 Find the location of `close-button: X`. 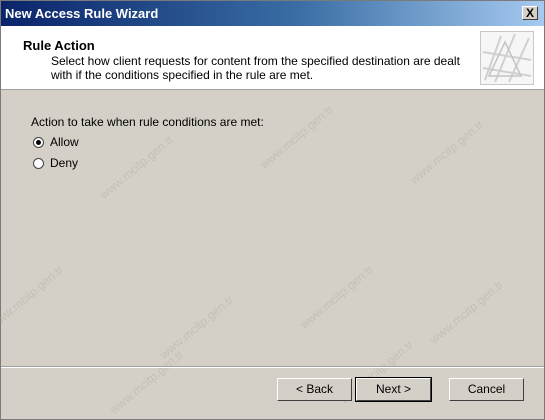

close-button: X is located at coordinates (530, 13).